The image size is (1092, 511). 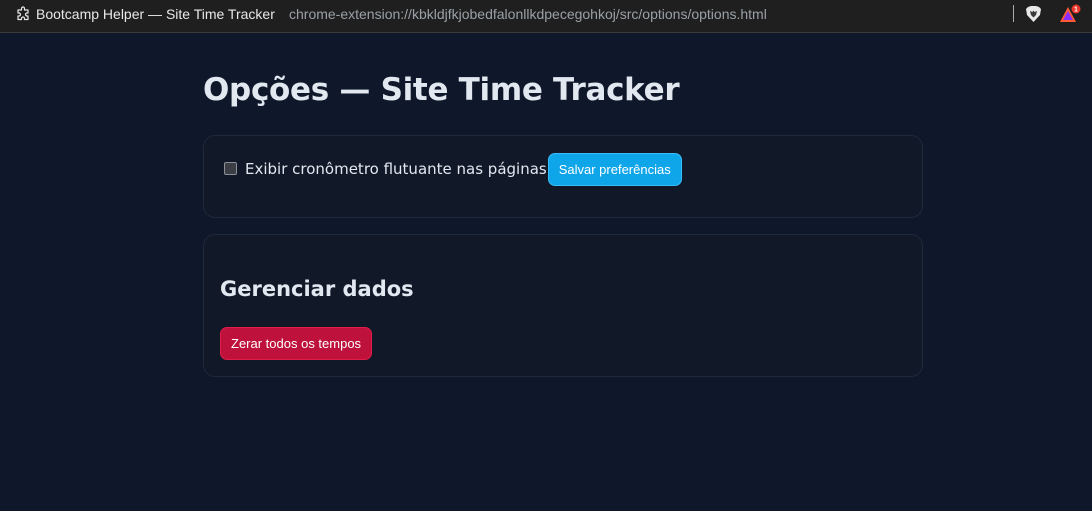 What do you see at coordinates (23, 13) in the screenshot?
I see `extension-puzzle-icon` at bounding box center [23, 13].